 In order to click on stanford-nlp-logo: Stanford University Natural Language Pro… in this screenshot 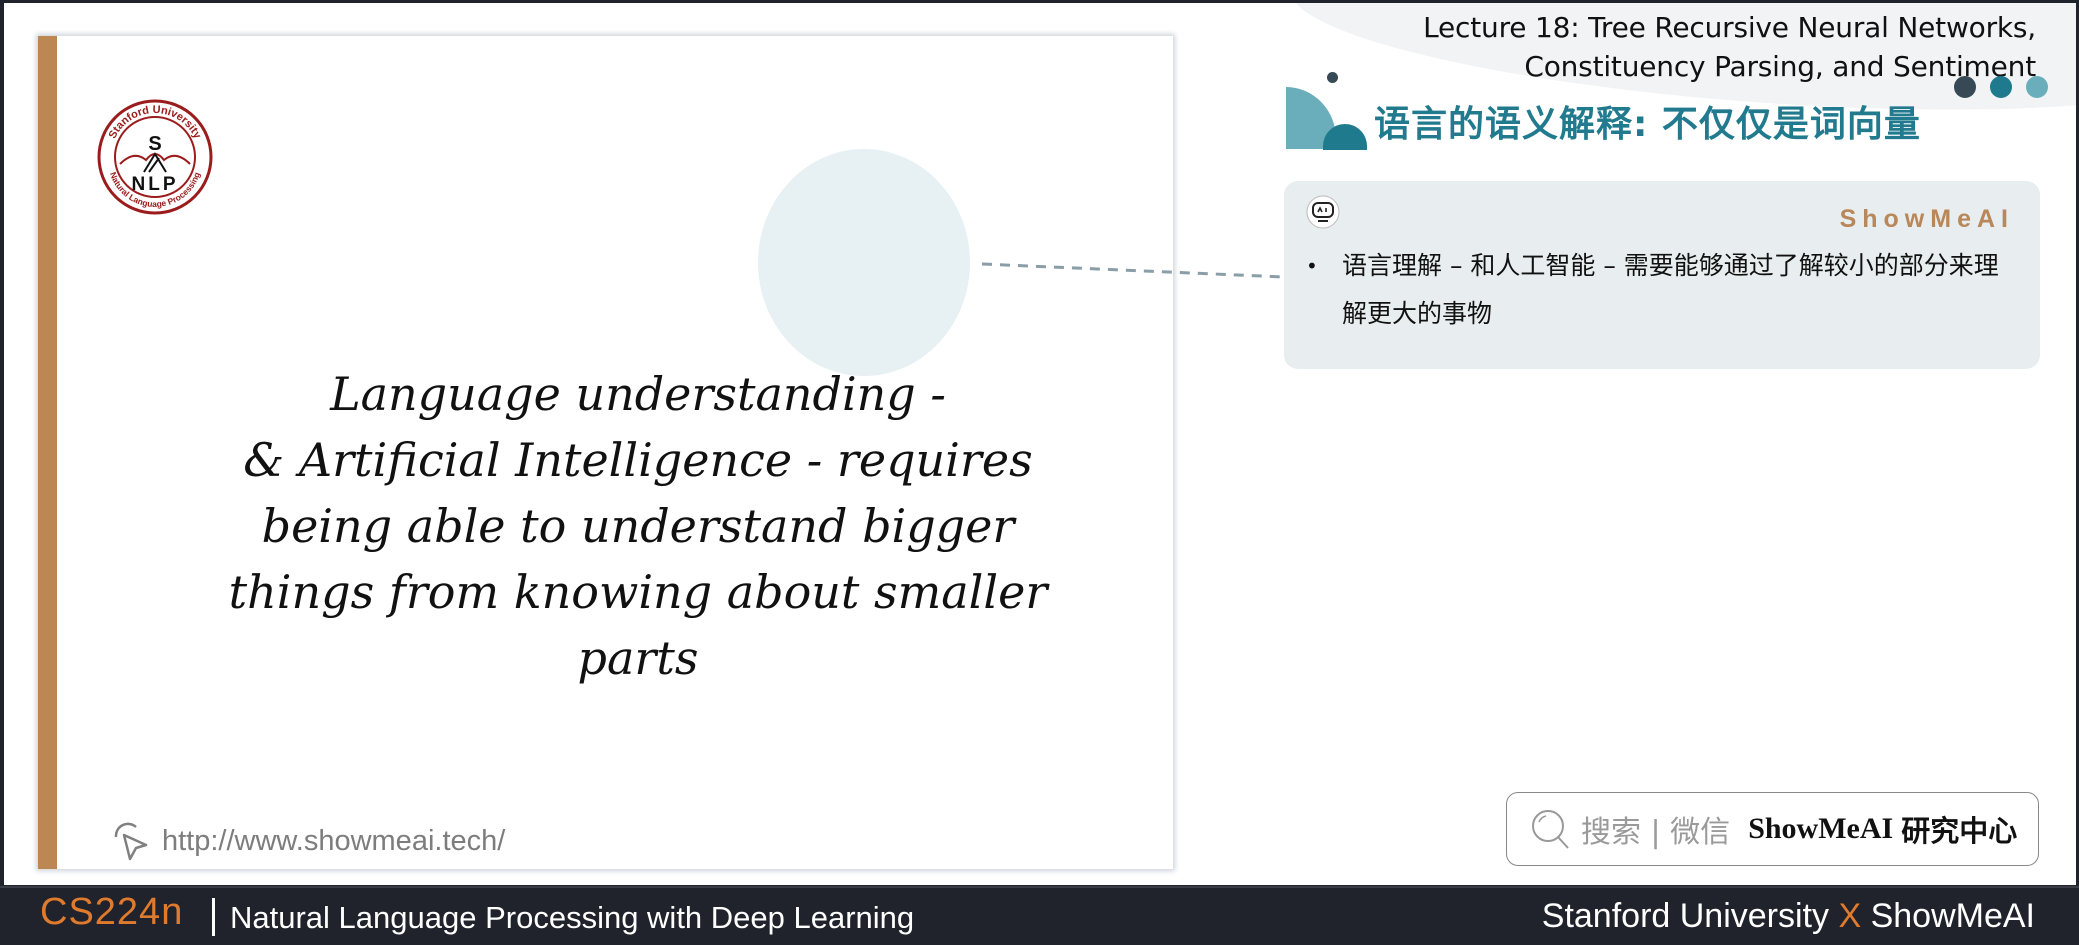, I will do `click(155, 157)`.